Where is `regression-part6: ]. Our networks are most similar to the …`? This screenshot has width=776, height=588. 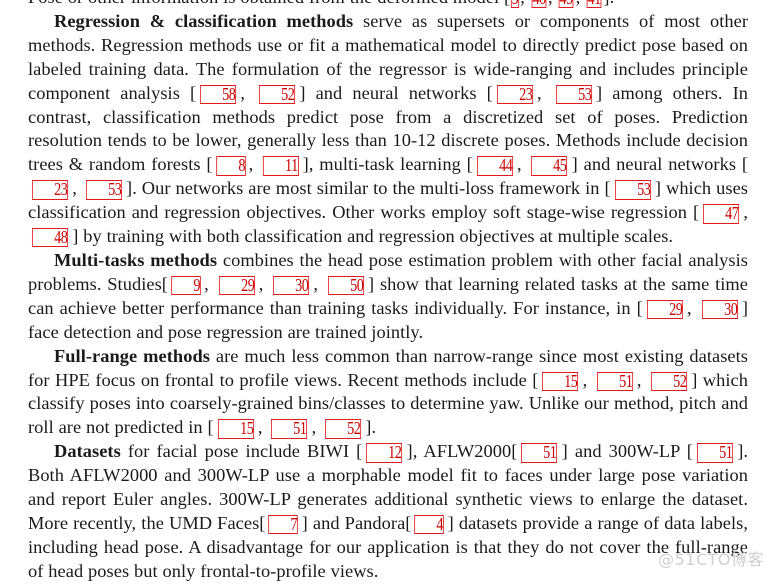
regression-part6: ]. Our networks are most similar to the … is located at coordinates (368, 188).